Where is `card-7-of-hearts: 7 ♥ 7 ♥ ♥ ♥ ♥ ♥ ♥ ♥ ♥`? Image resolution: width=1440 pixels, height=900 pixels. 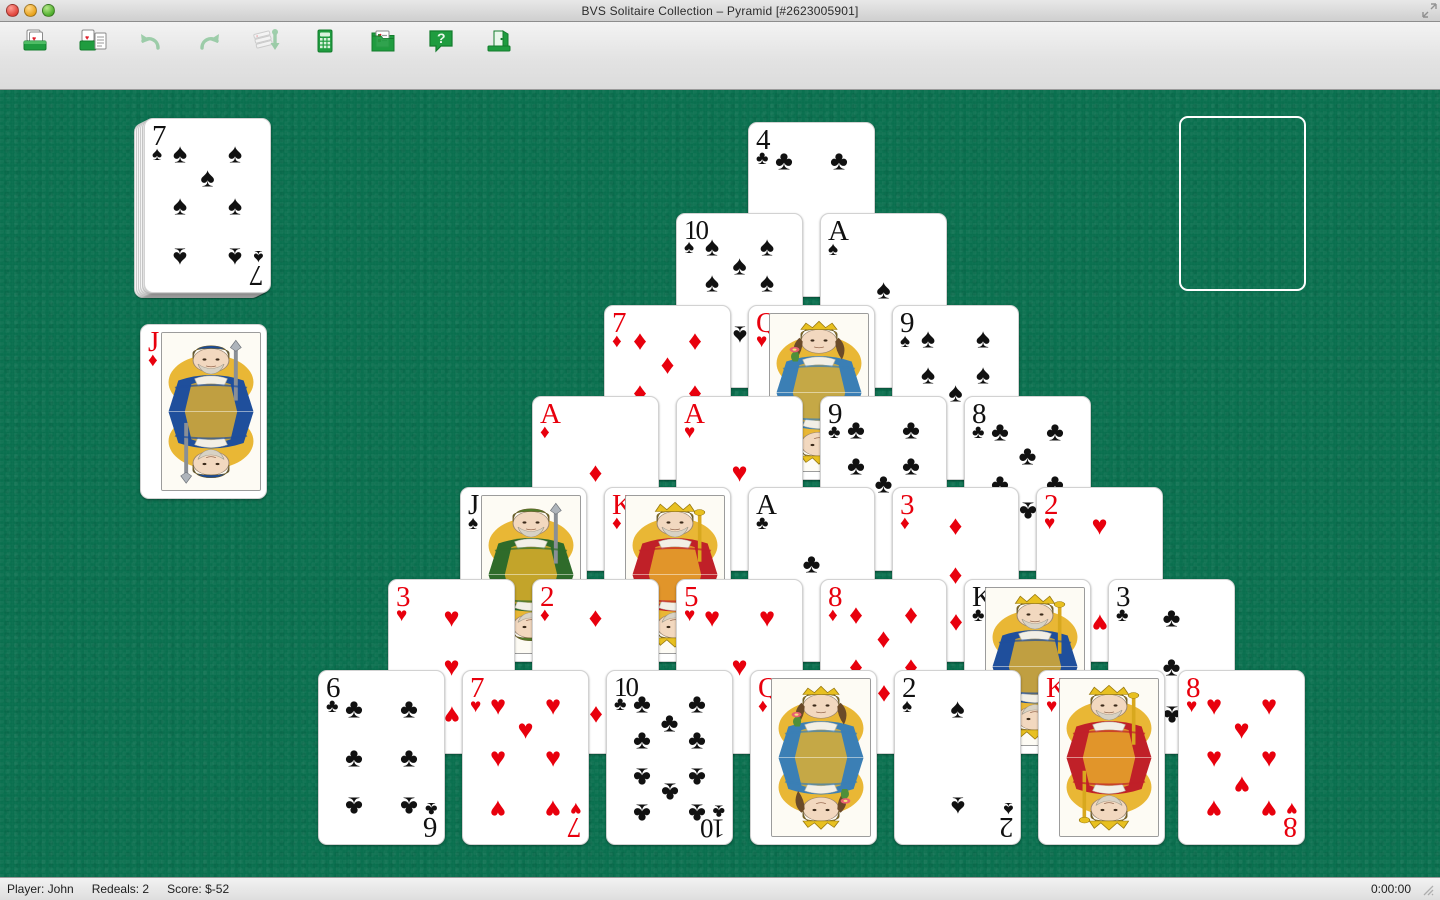
card-7-of-hearts: 7 ♥ 7 ♥ ♥ ♥ ♥ ♥ ♥ ♥ ♥ is located at coordinates (525, 757).